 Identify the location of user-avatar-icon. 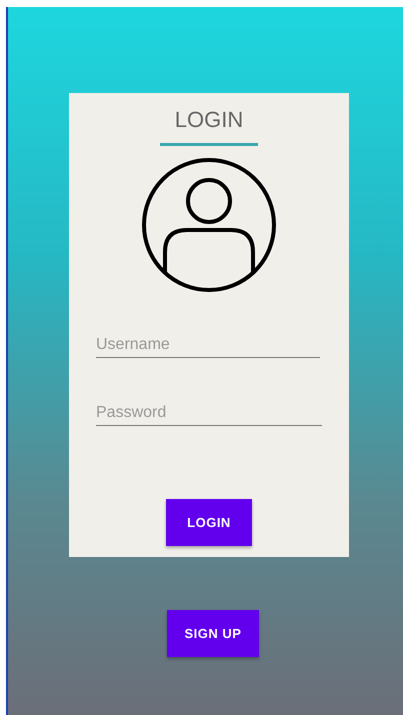
(209, 225).